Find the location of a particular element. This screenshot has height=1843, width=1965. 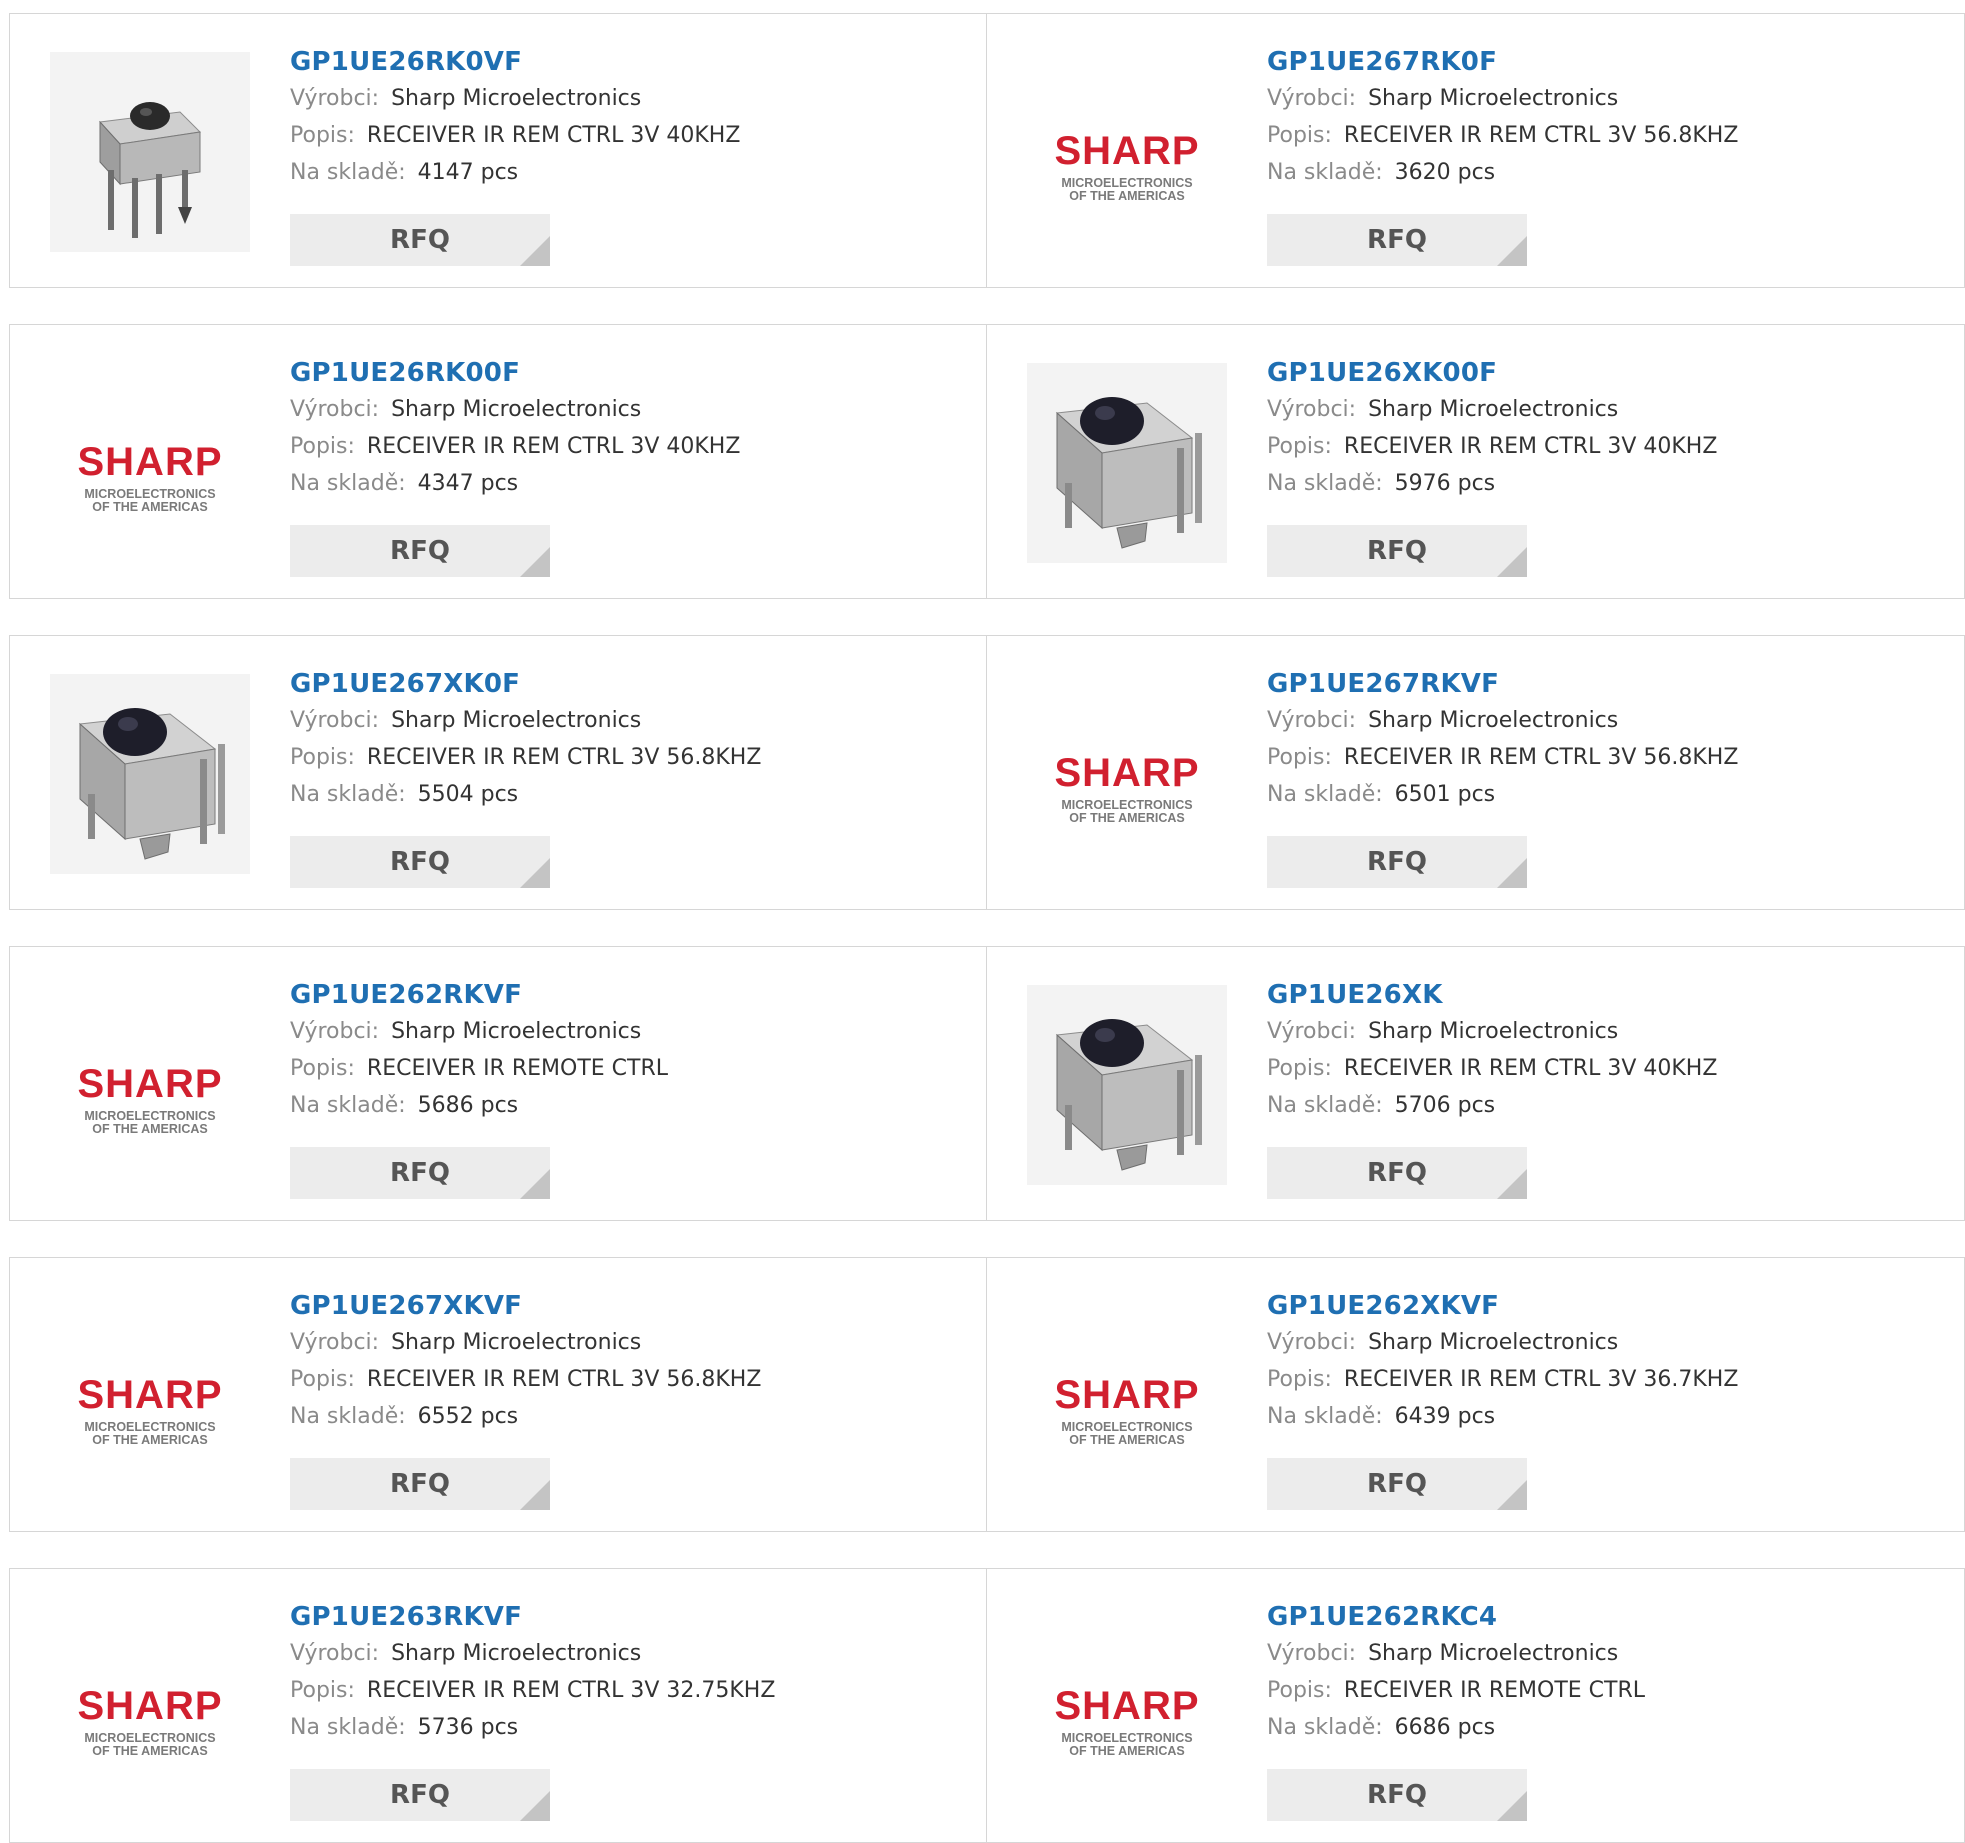

stock-value: 6552 pcs is located at coordinates (468, 1416).